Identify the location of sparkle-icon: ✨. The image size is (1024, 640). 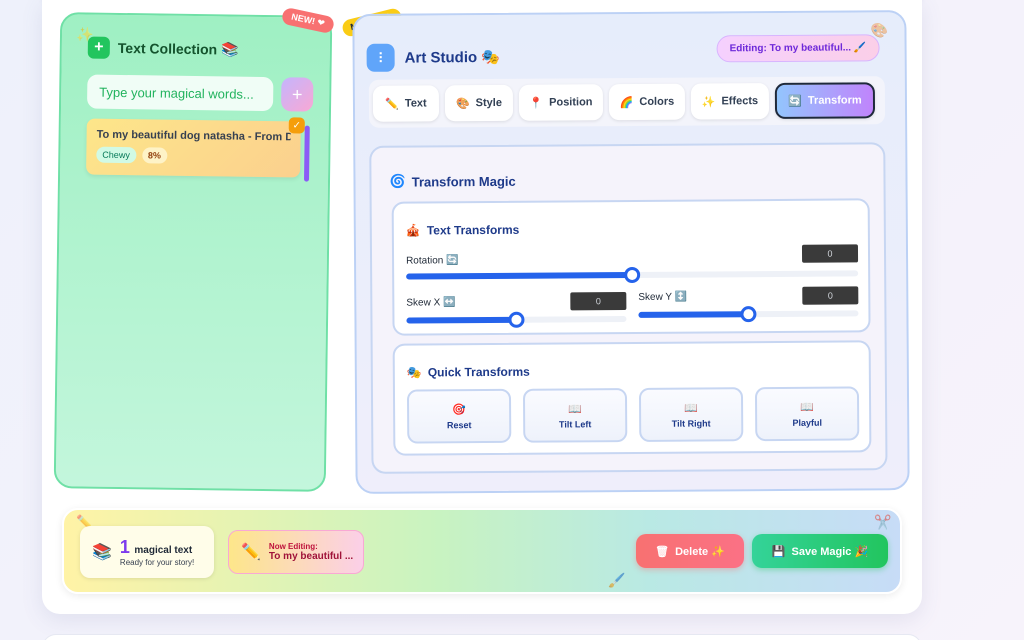
(708, 102).